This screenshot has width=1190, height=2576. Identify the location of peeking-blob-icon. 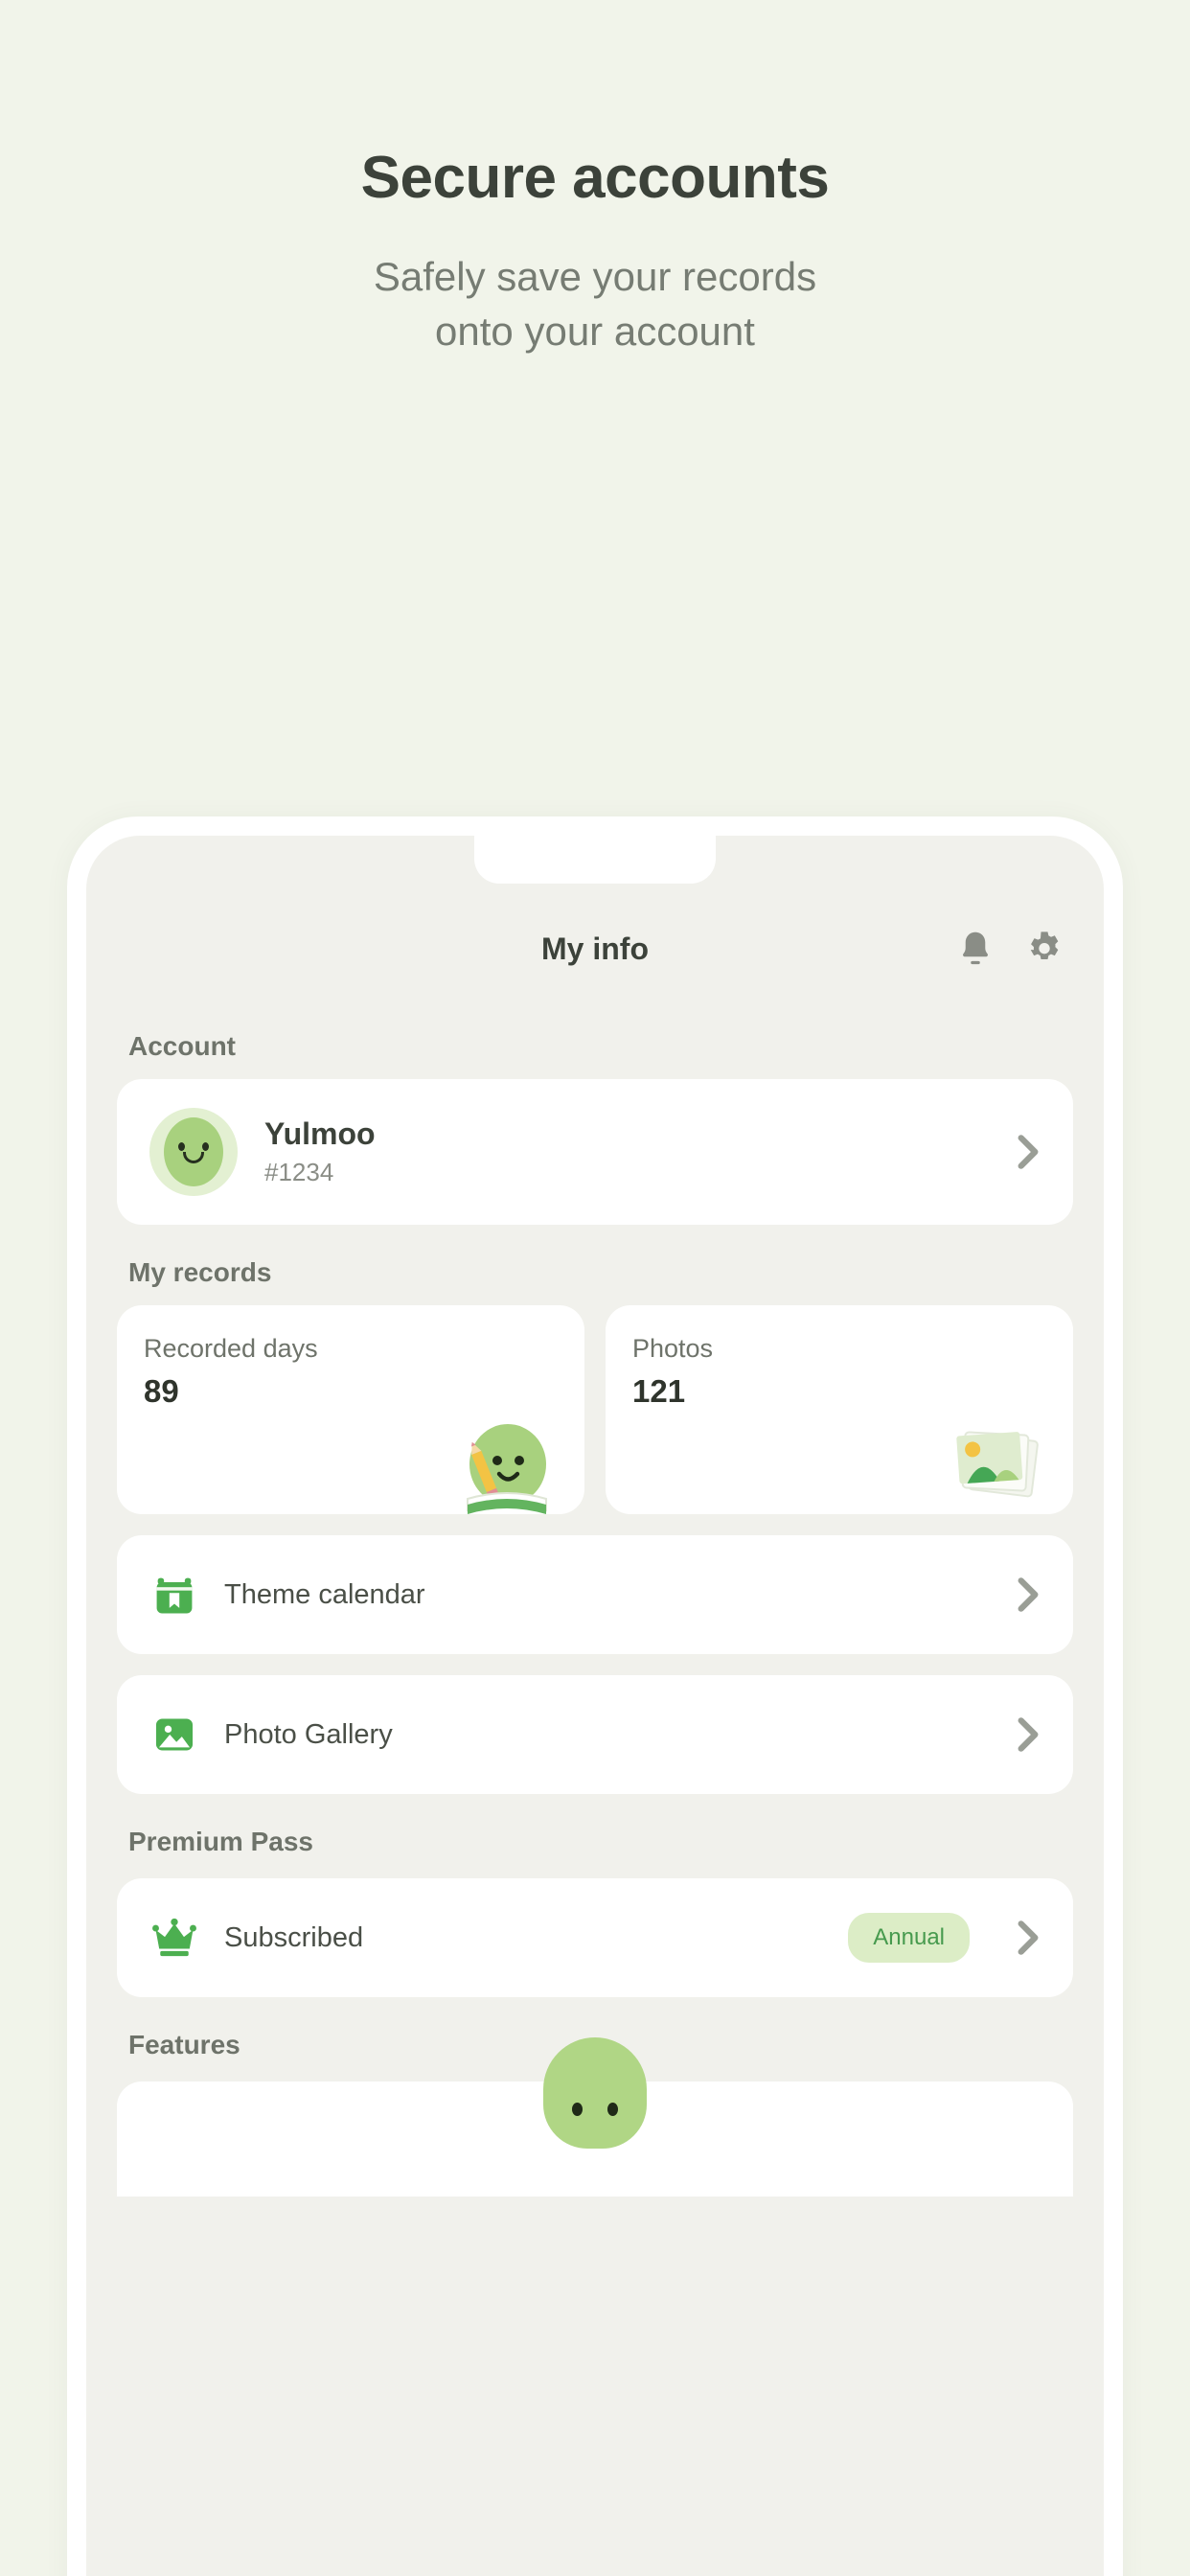
(595, 2093).